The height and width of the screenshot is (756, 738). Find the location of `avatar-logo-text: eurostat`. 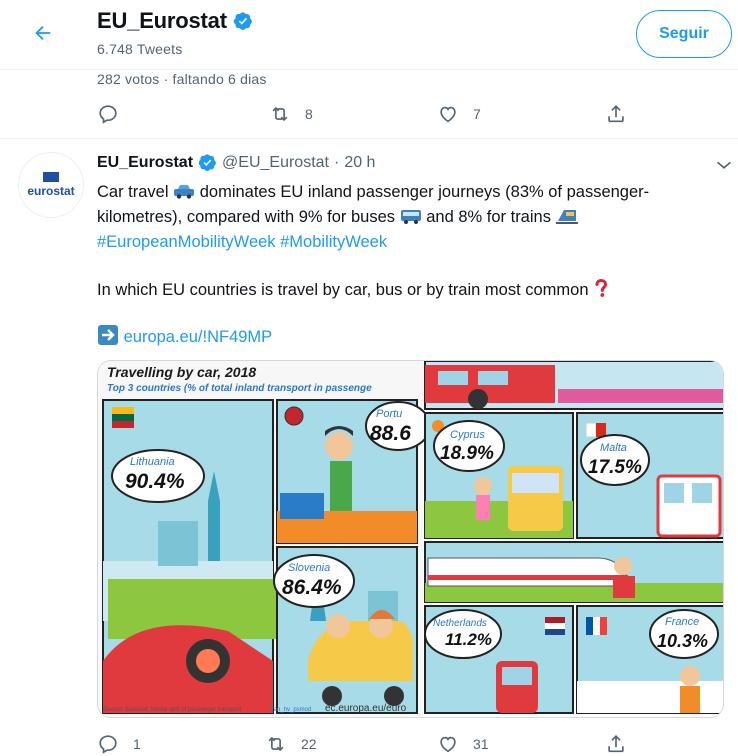

avatar-logo-text: eurostat is located at coordinates (51, 191).